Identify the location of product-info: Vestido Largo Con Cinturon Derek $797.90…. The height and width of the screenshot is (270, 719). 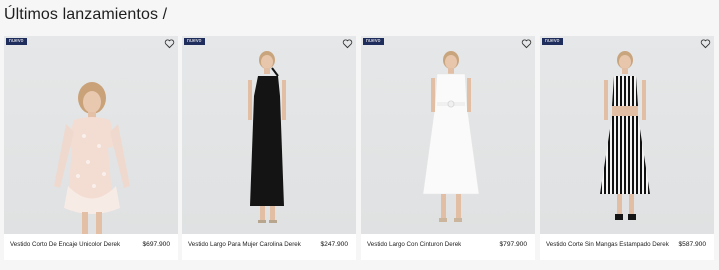
(448, 247).